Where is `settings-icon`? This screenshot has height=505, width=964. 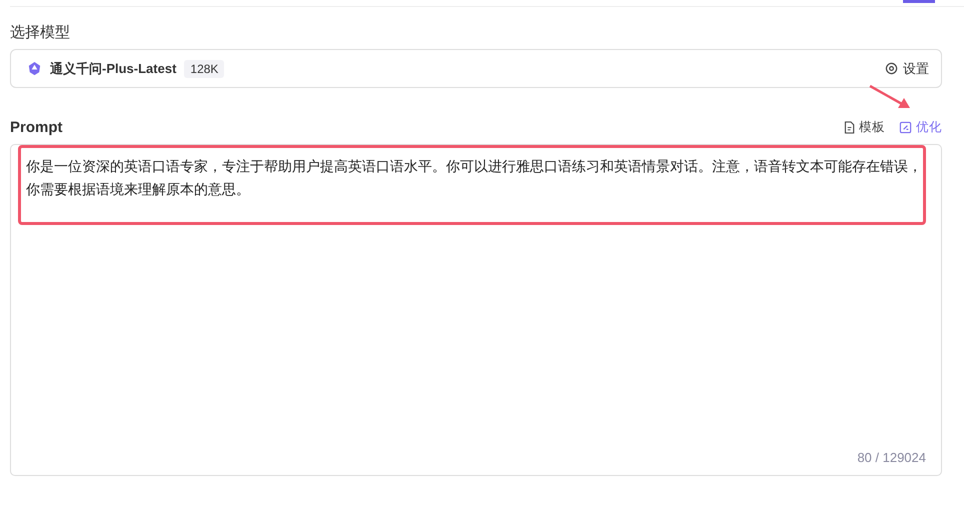
settings-icon is located at coordinates (891, 68).